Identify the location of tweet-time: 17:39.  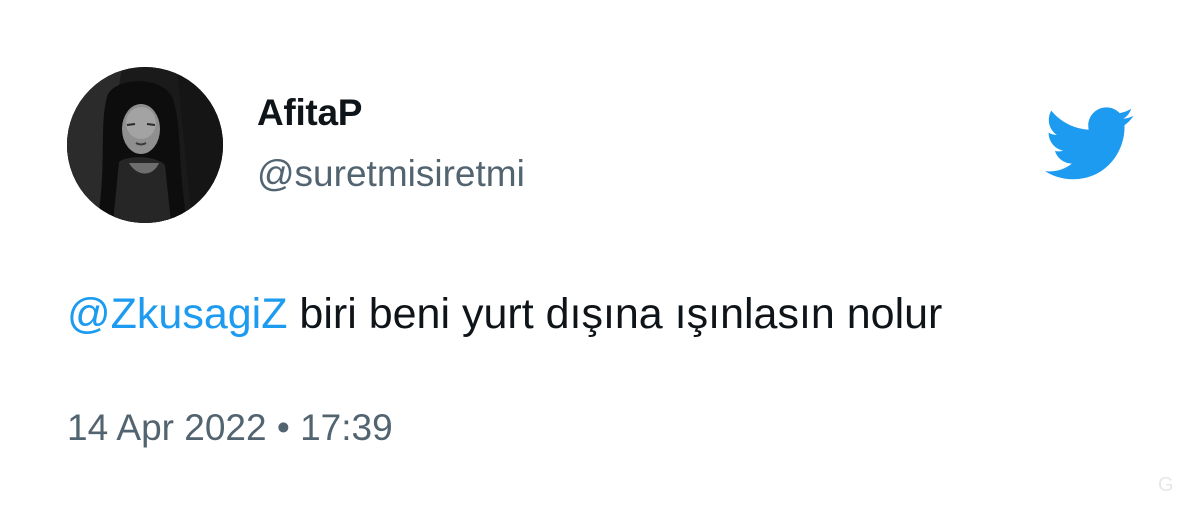
(346, 427).